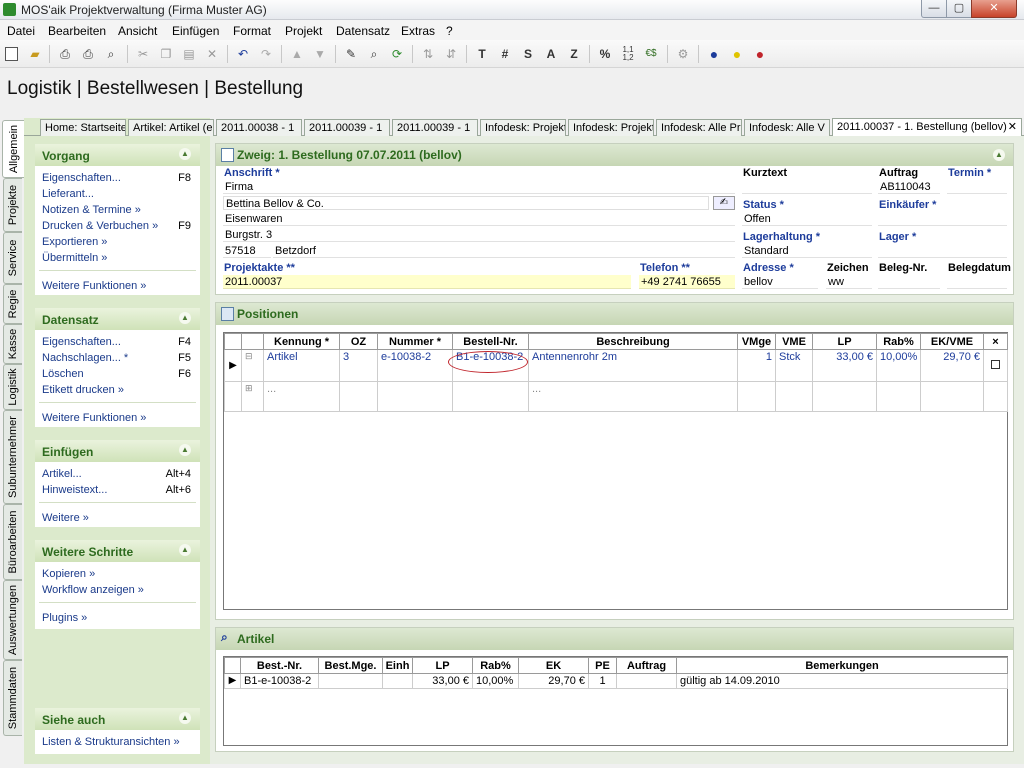 This screenshot has width=1024, height=768. What do you see at coordinates (171, 127) in the screenshot?
I see `doc-tab: Artikel: Artikel (e` at bounding box center [171, 127].